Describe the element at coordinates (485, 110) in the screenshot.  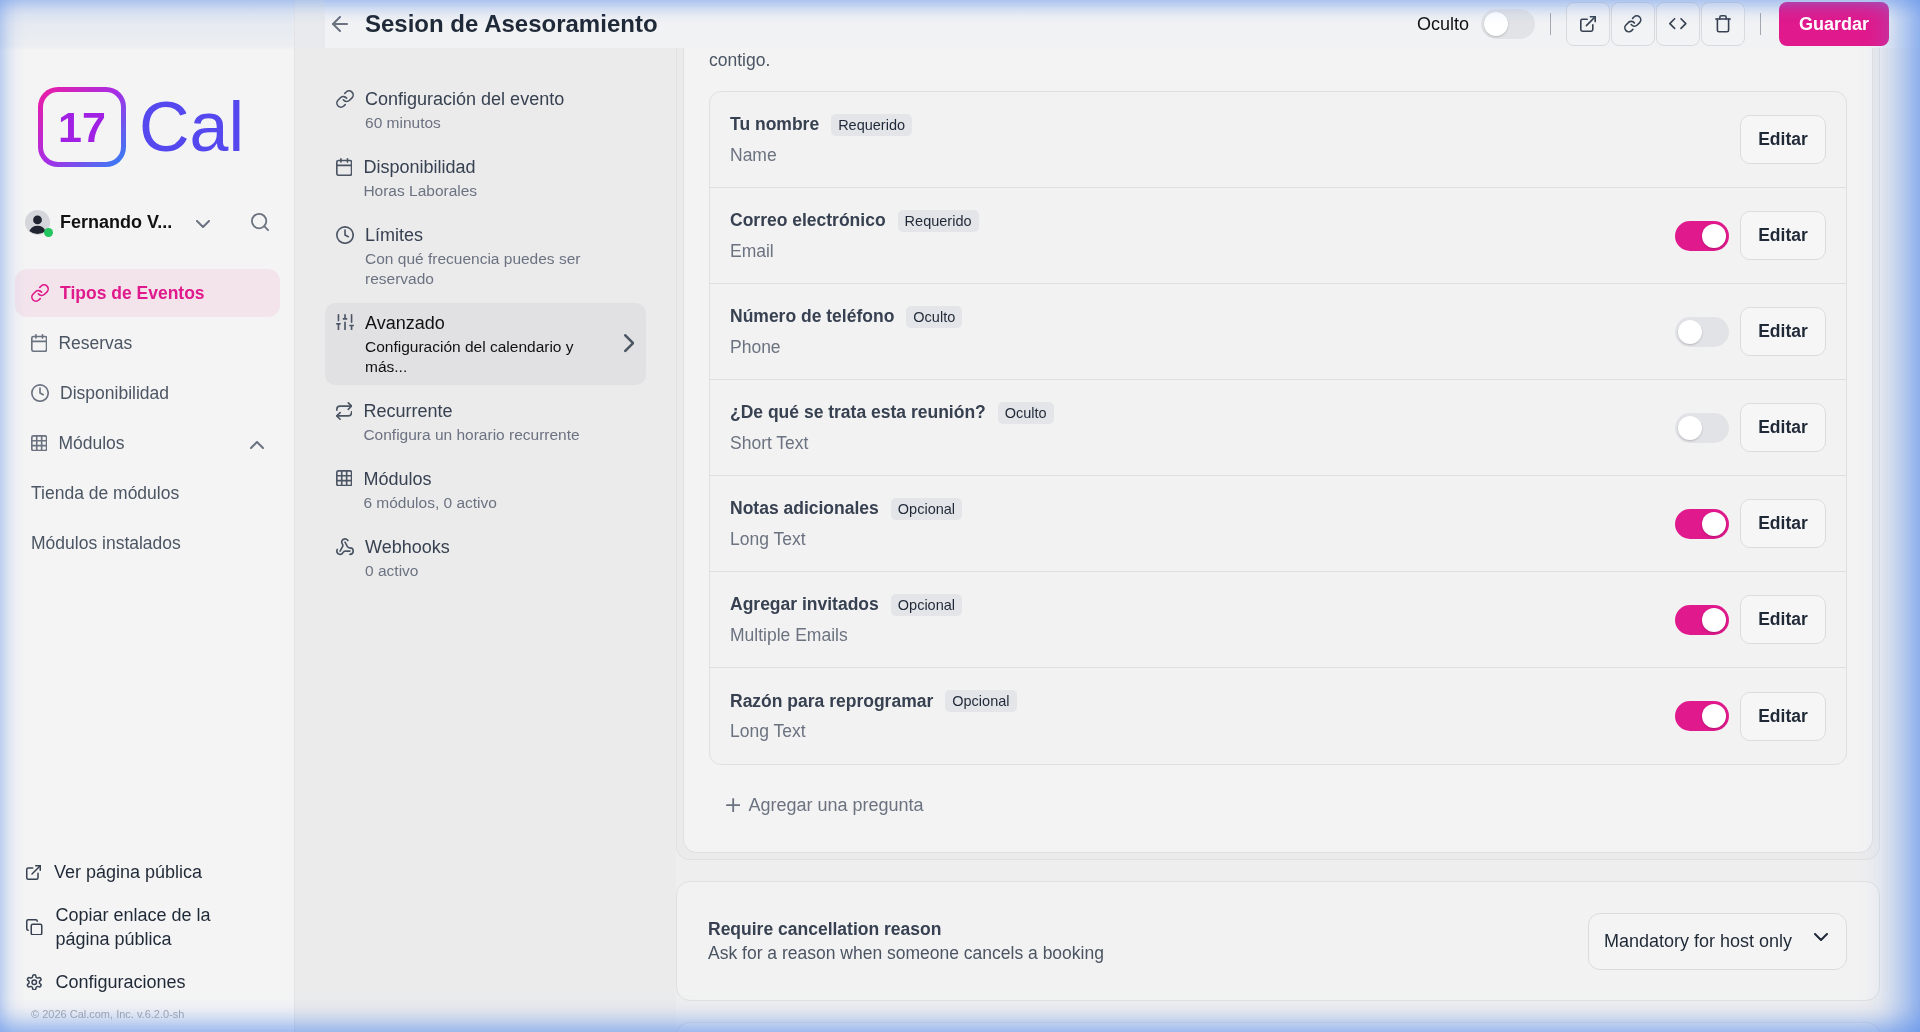
I see `settings-menu-item: Configuración del evento 60 minutos` at that location.